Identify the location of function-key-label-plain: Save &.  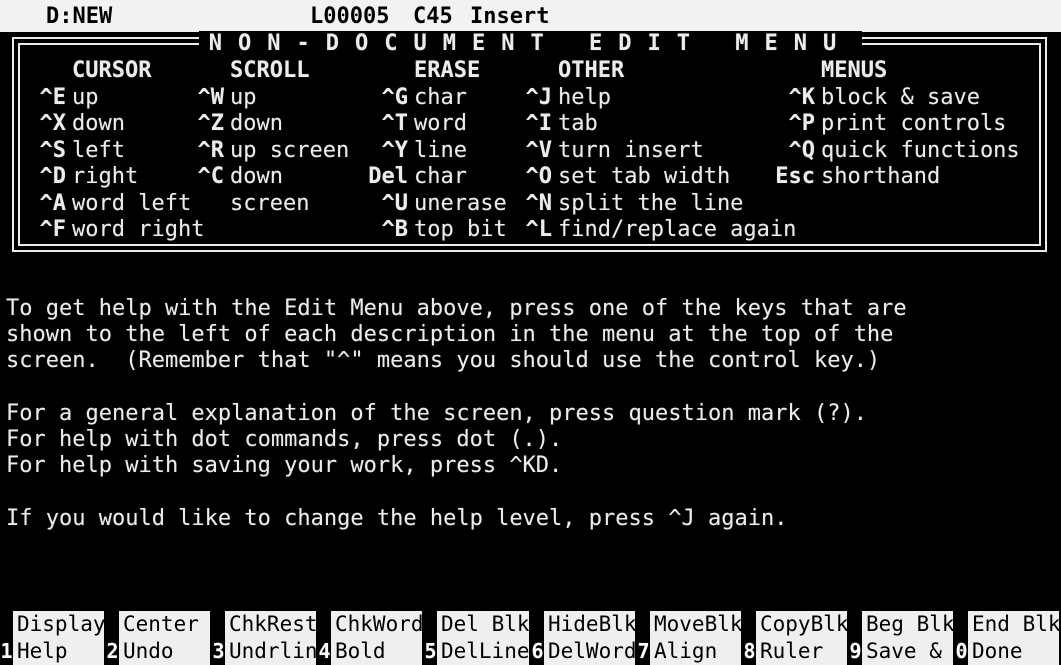
(904, 651).